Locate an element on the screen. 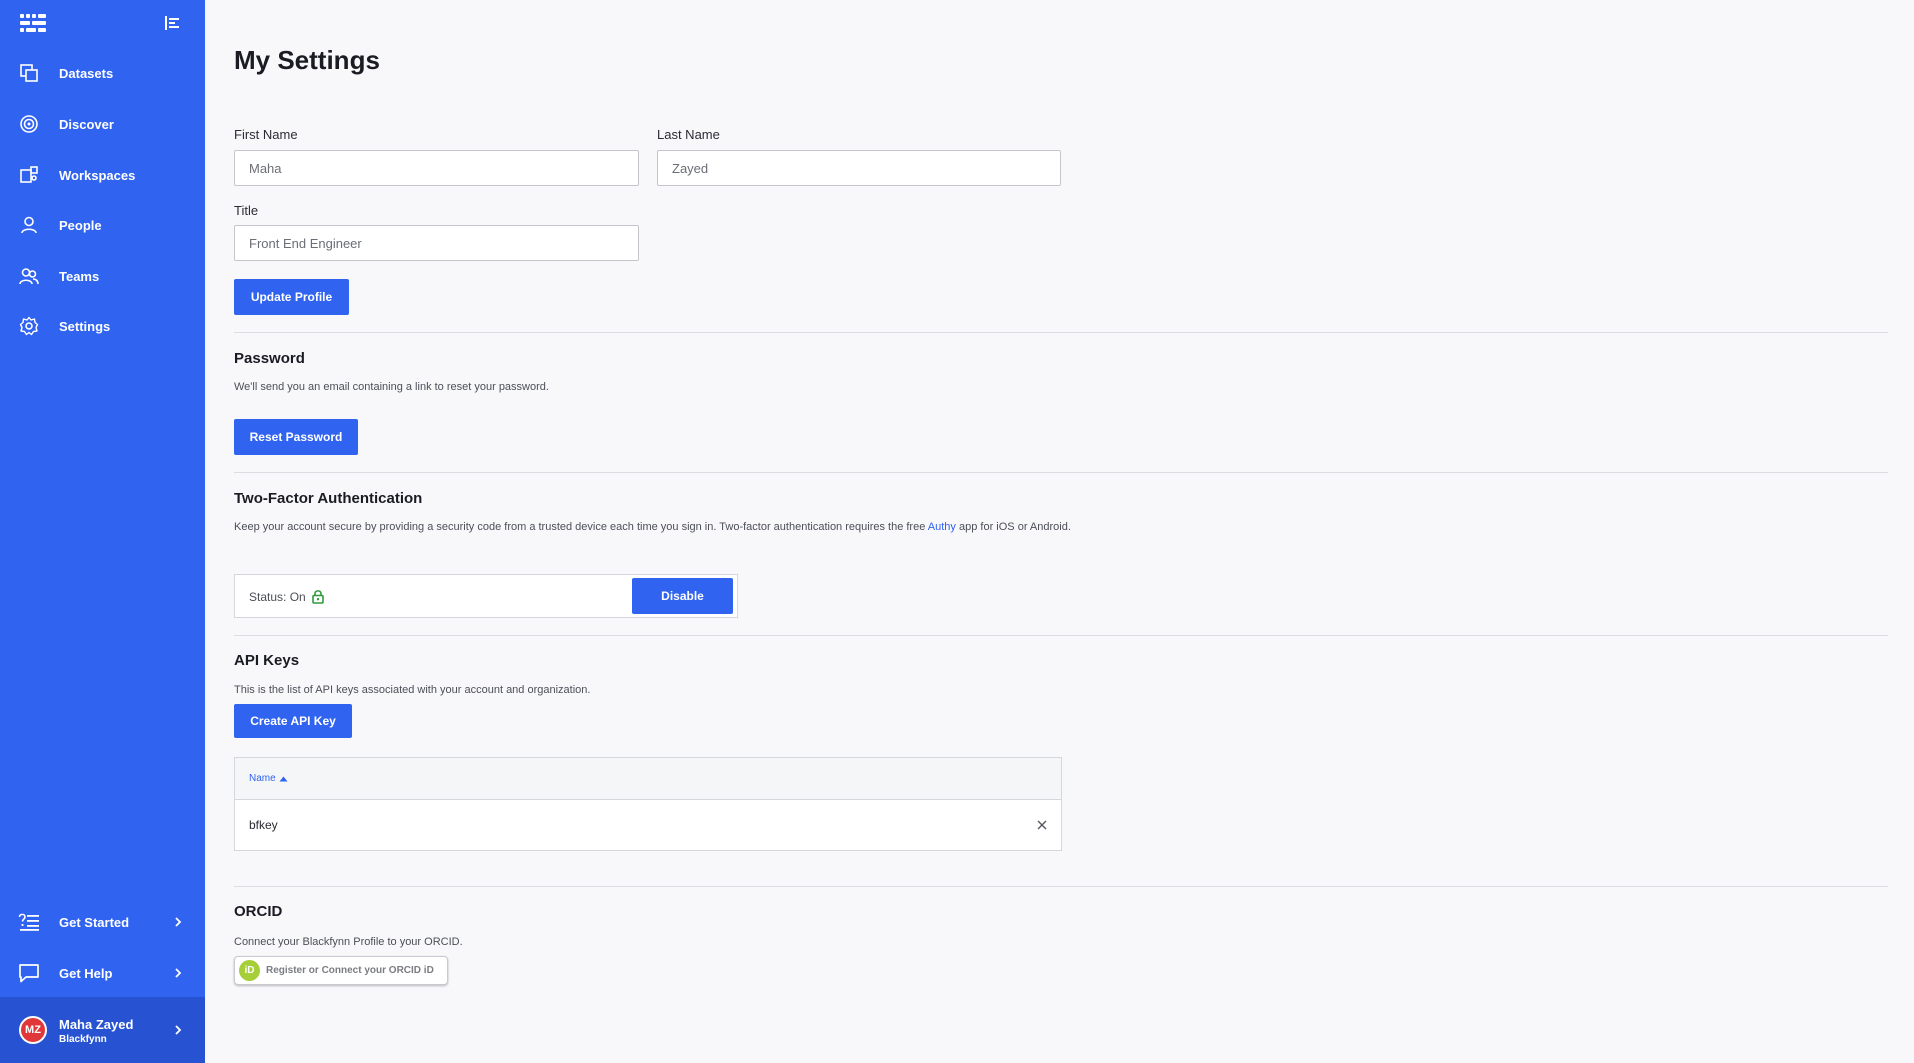  get-started-icon is located at coordinates (29, 922).